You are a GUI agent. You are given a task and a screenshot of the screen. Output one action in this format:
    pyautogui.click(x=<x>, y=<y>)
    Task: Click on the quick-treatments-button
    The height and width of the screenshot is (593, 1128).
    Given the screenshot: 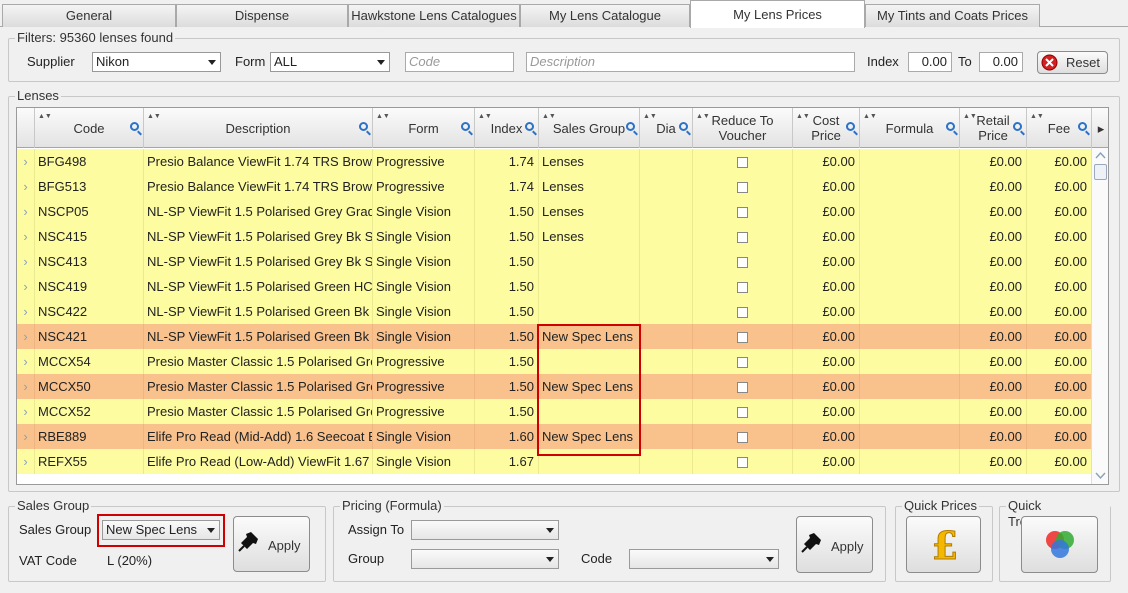 What is the action you would take?
    pyautogui.click(x=1059, y=544)
    